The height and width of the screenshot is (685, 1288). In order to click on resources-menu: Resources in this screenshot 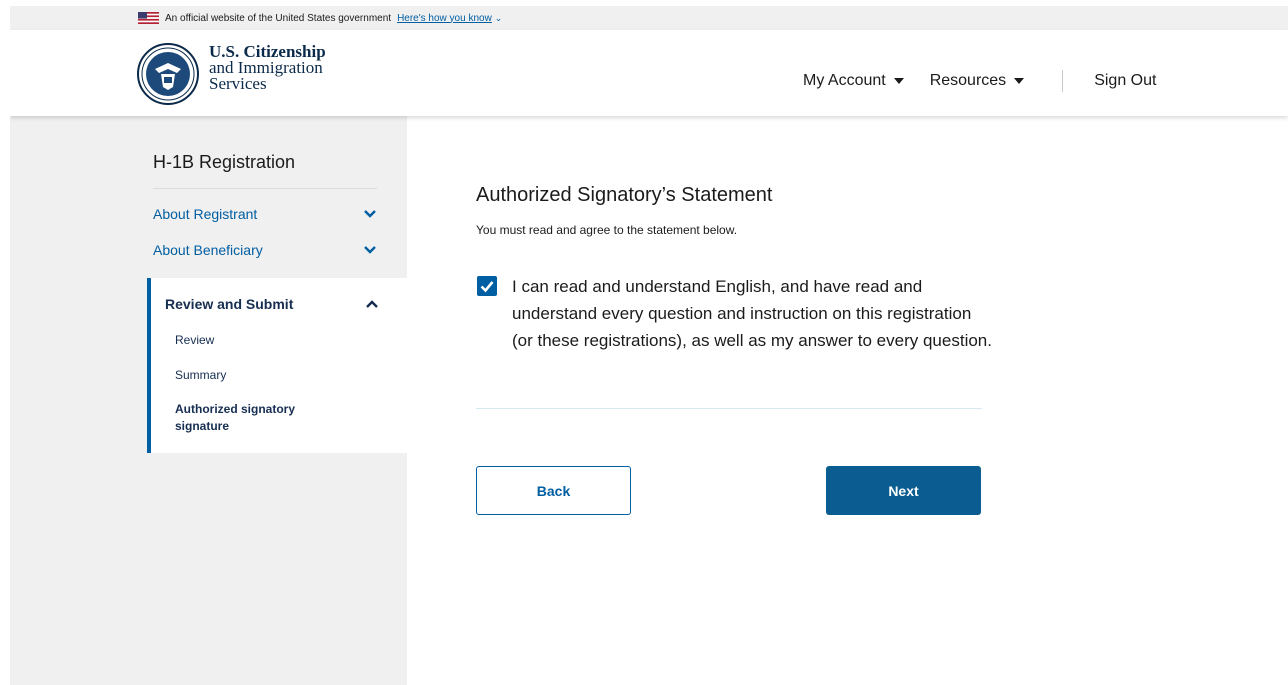, I will do `click(977, 81)`.